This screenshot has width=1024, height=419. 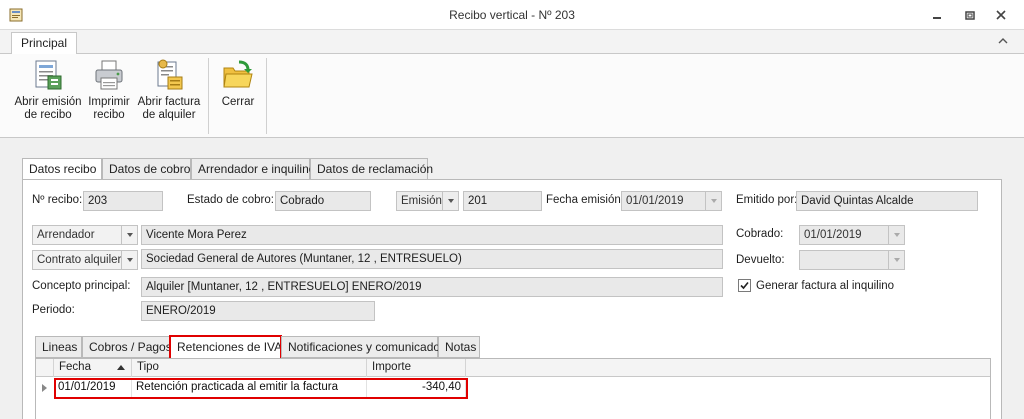 I want to click on open-issue-button: Abrir emisión de recibo, so click(x=48, y=90).